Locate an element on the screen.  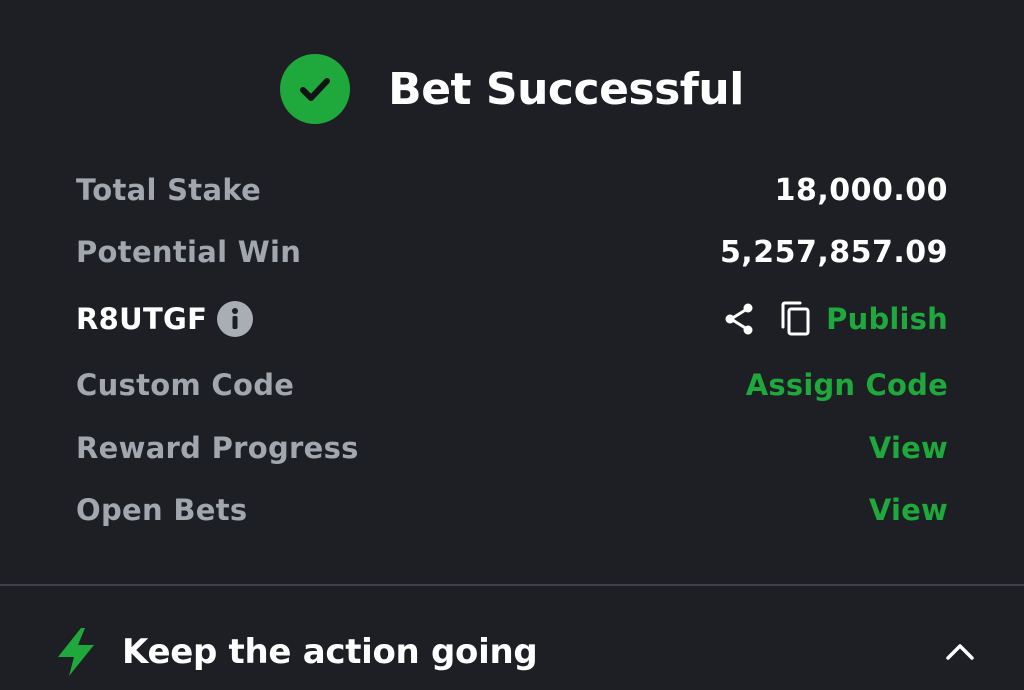
potential-win-value: 5,257,857.09 is located at coordinates (833, 252).